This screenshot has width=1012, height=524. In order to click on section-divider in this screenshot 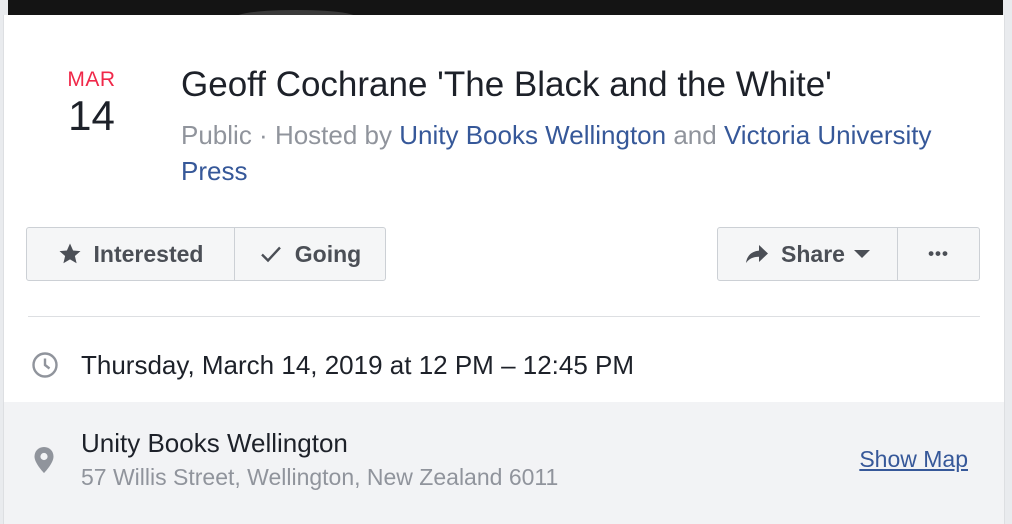, I will do `click(504, 316)`.